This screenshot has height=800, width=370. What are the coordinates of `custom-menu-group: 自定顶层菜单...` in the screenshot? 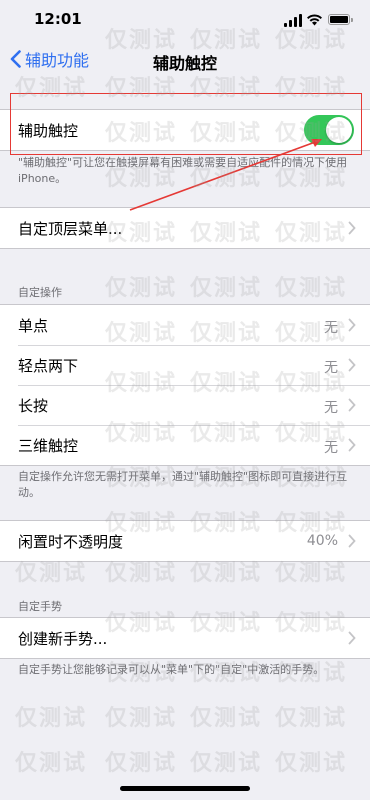 It's located at (185, 228).